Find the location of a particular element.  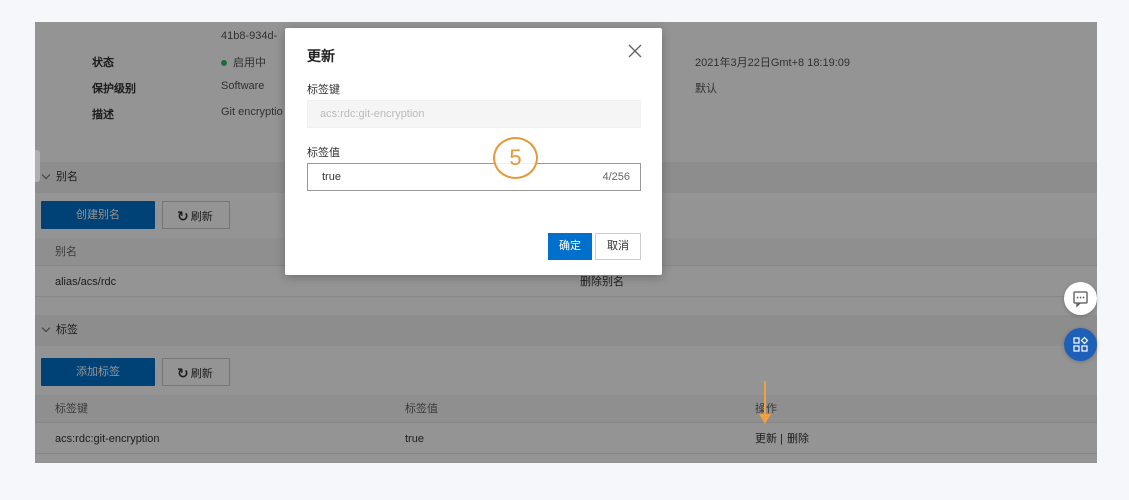

pointer-arrow-icon is located at coordinates (765, 419).